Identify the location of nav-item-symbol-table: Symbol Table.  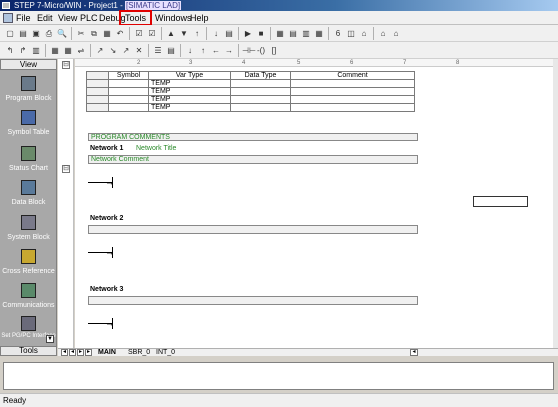
(28, 128).